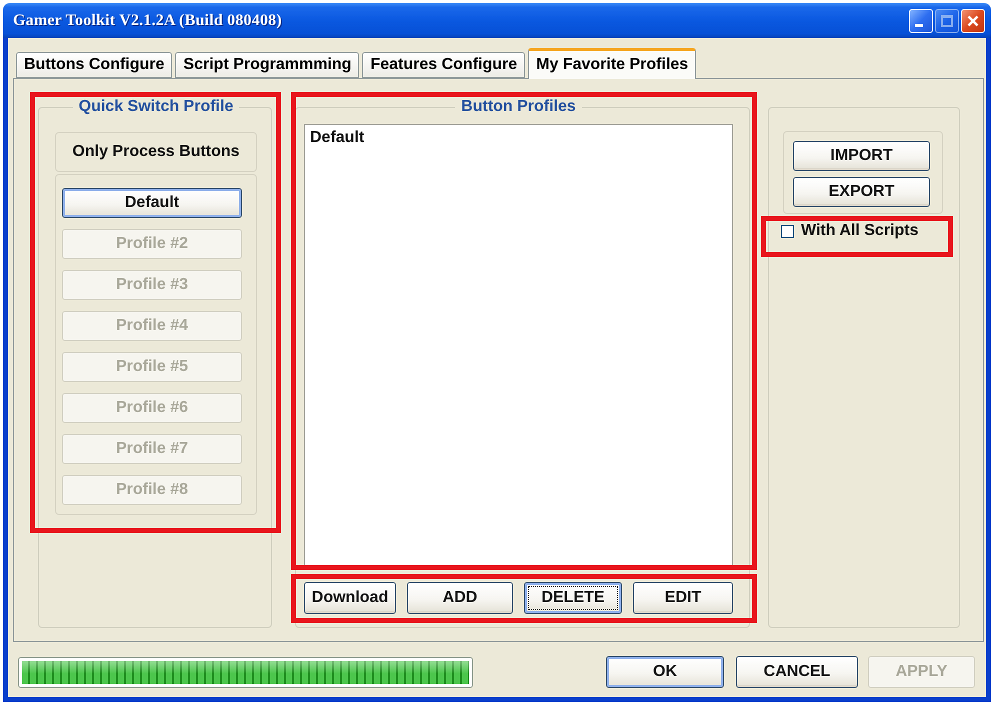 Image resolution: width=995 pixels, height=704 pixels. Describe the element at coordinates (665, 672) in the screenshot. I see `dialog-button: OK` at that location.